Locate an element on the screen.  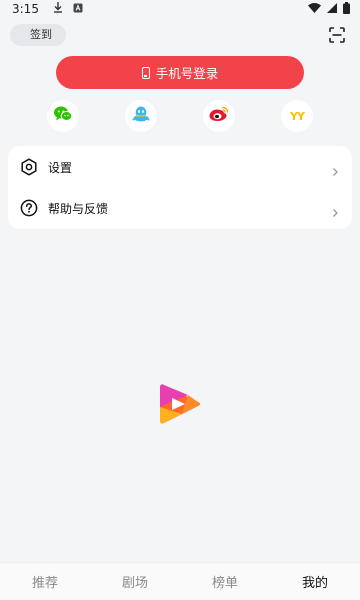
bottom-nav: 推荐 剧场 榜单 我的 is located at coordinates (180, 581).